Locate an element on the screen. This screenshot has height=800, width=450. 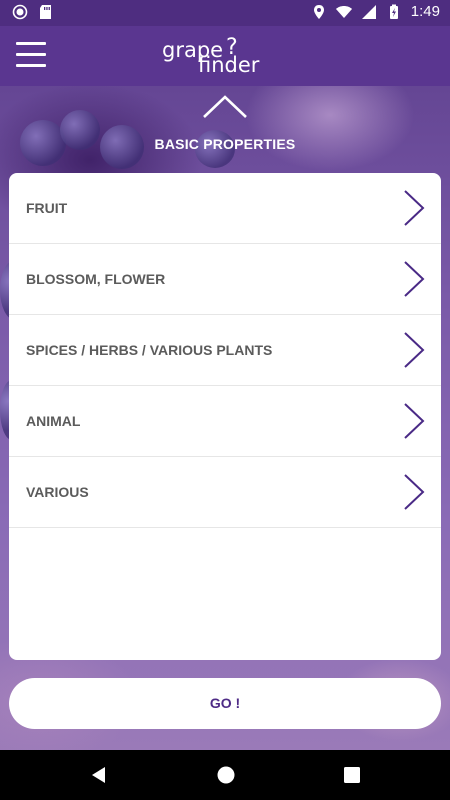
list-item-blossom-flower: BLOSSOM, FLOWER is located at coordinates (225, 279).